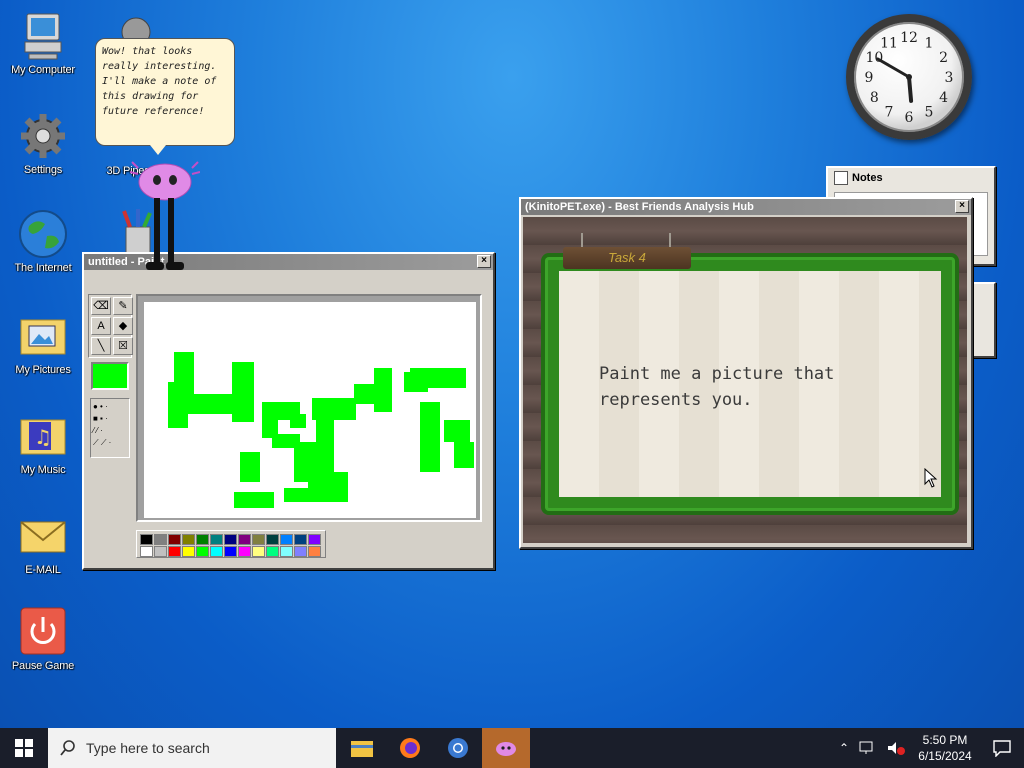 Image resolution: width=1024 pixels, height=768 pixels. I want to click on taskbar-firefox, so click(410, 748).